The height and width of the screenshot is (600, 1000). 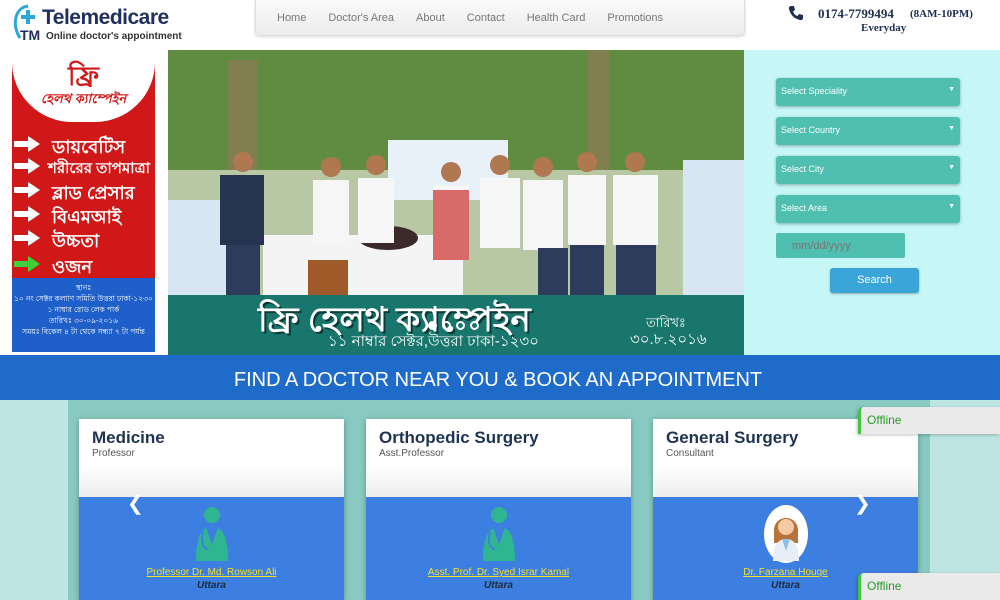 What do you see at coordinates (668, 339) in the screenshot?
I see `slide-date: ৩০.৮.২০১৬` at bounding box center [668, 339].